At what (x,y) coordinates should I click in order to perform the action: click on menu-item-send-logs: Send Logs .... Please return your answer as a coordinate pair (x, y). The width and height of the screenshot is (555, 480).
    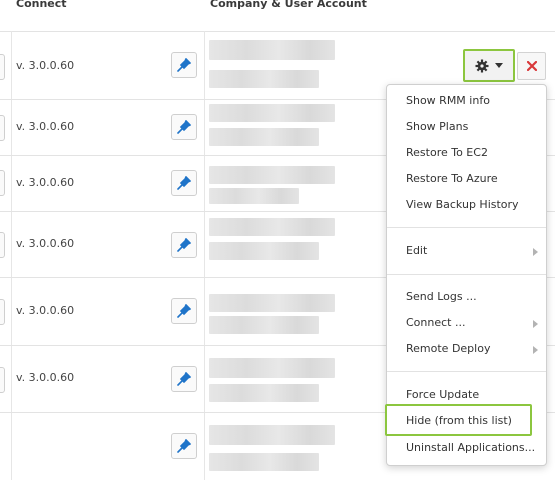
    Looking at the image, I should click on (466, 298).